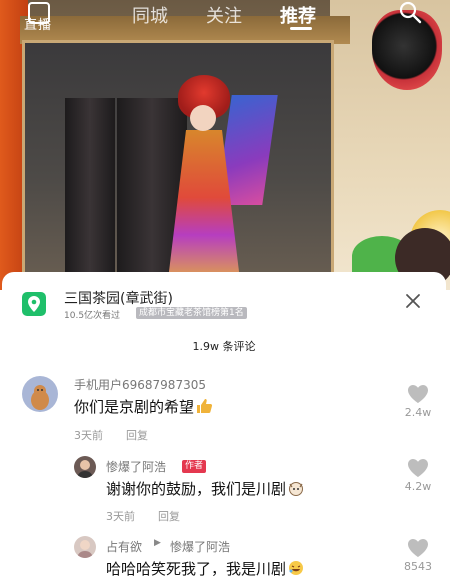 The height and width of the screenshot is (588, 450). I want to click on tab-local: 同城, so click(150, 15).